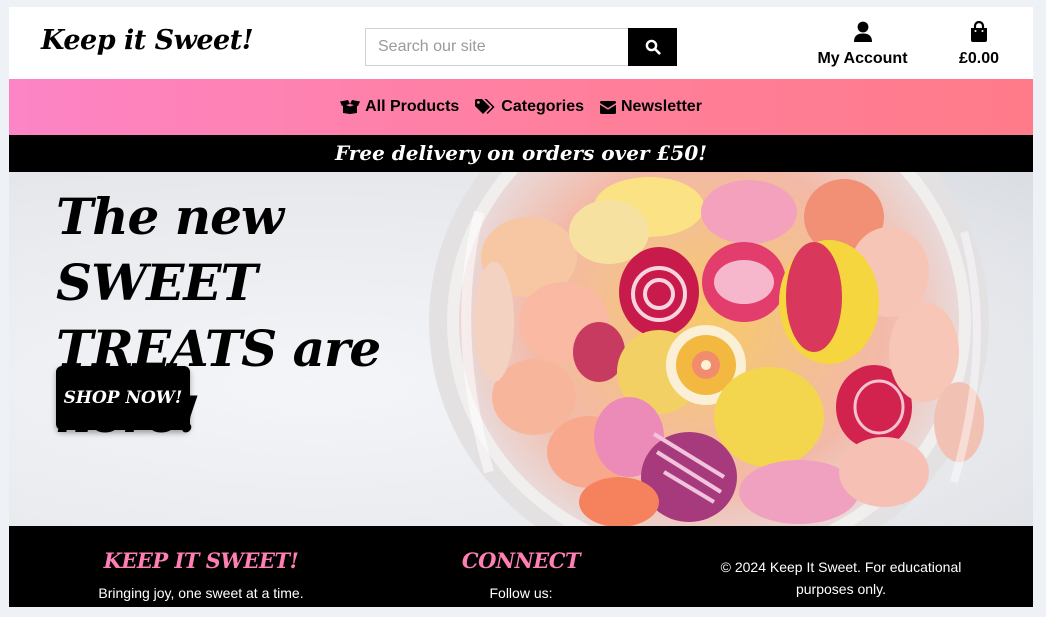  Describe the element at coordinates (862, 44) in the screenshot. I see `my-account-link: My Account` at that location.